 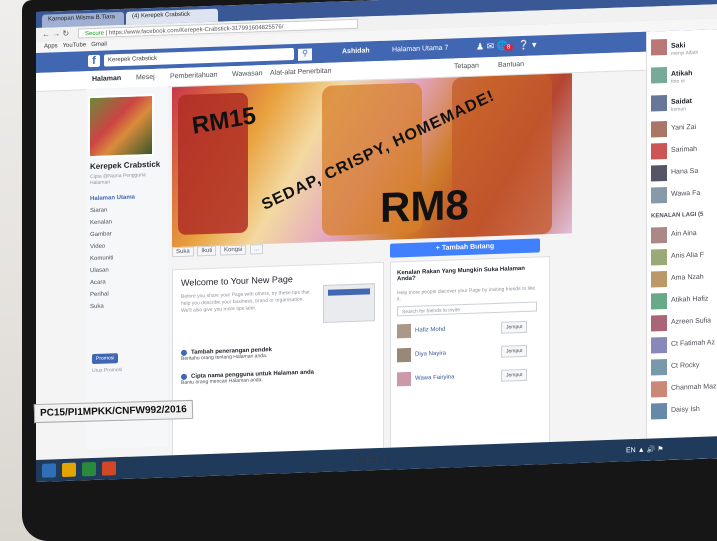 What do you see at coordinates (690, 299) in the screenshot?
I see `contact-name: Atikah Hafiz` at bounding box center [690, 299].